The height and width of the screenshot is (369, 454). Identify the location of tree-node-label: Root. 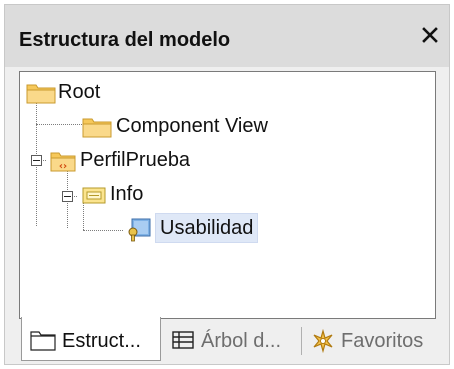
(79, 92).